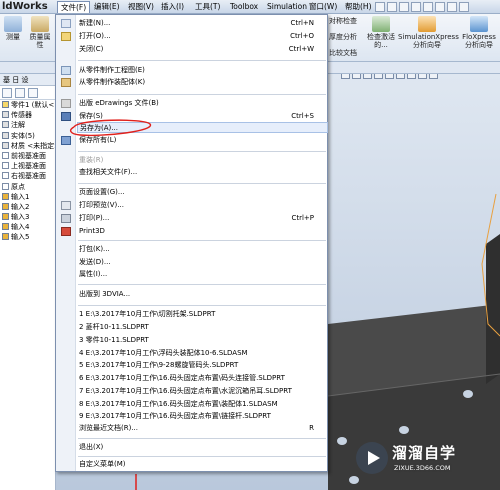 The height and width of the screenshot is (490, 500). I want to click on floxpress-label: FloXpress分析向导, so click(479, 41).